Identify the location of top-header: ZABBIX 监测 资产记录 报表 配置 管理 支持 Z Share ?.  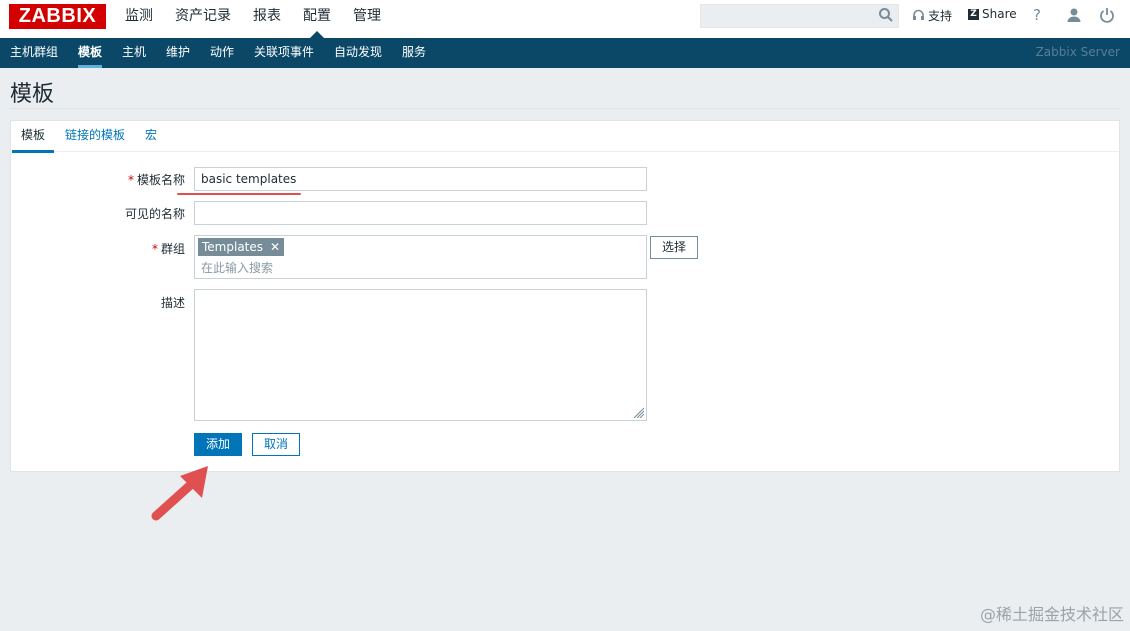
(565, 19).